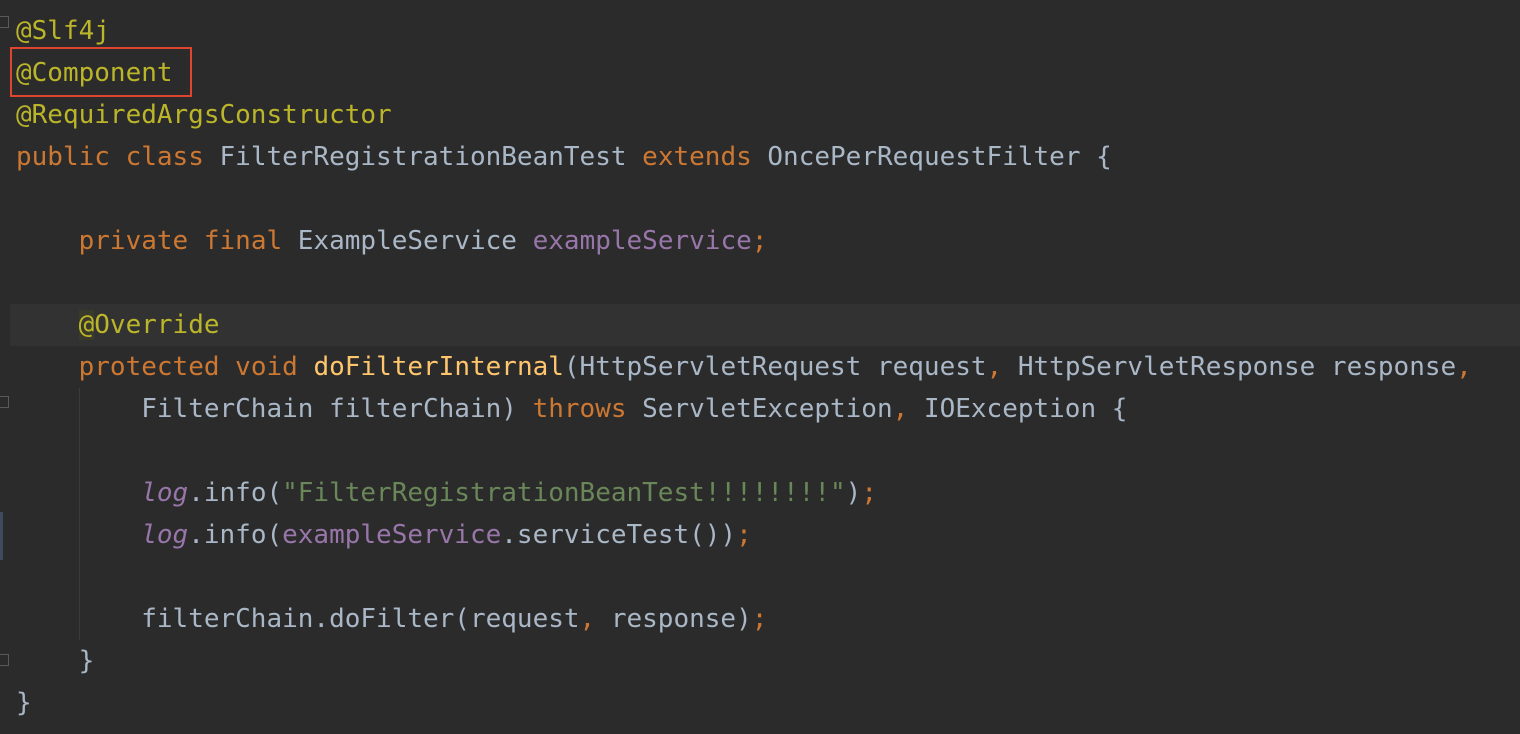 The width and height of the screenshot is (1520, 734). I want to click on field-type: ExampleService, so click(407, 241).